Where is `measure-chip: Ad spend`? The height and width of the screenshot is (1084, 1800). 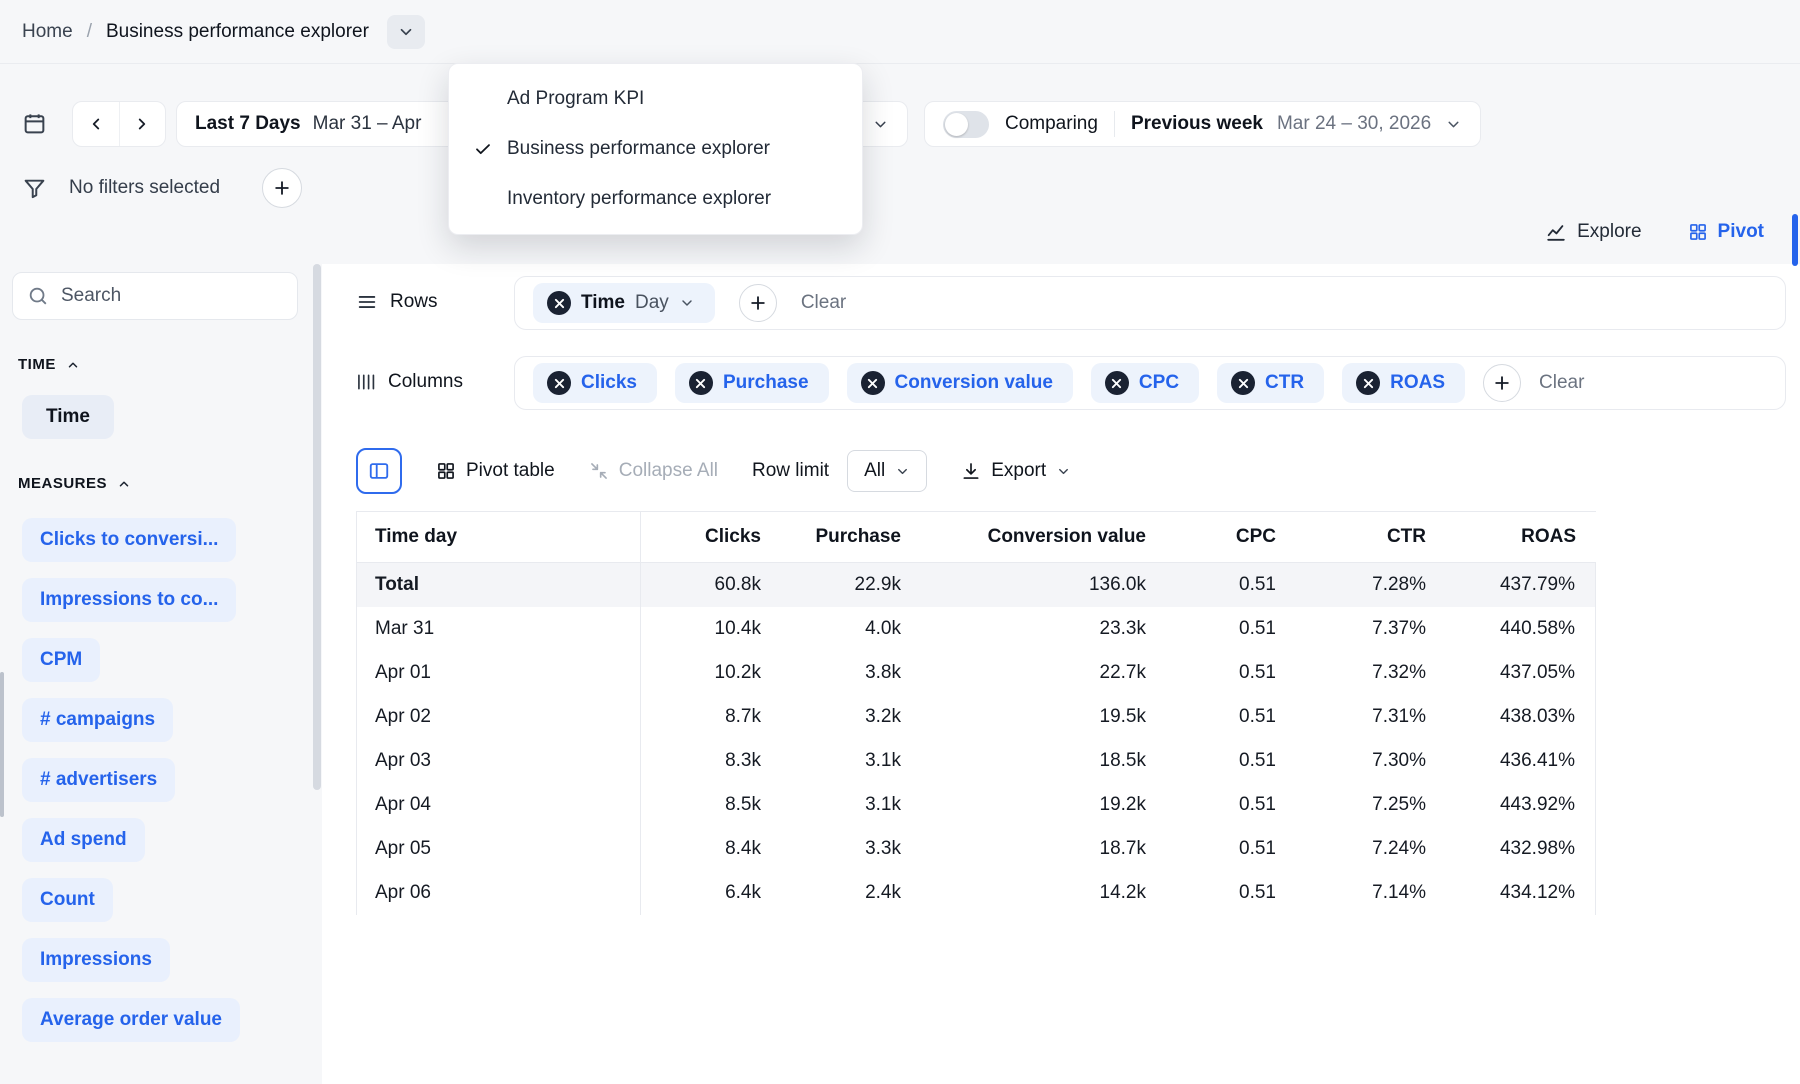
measure-chip: Ad spend is located at coordinates (83, 840).